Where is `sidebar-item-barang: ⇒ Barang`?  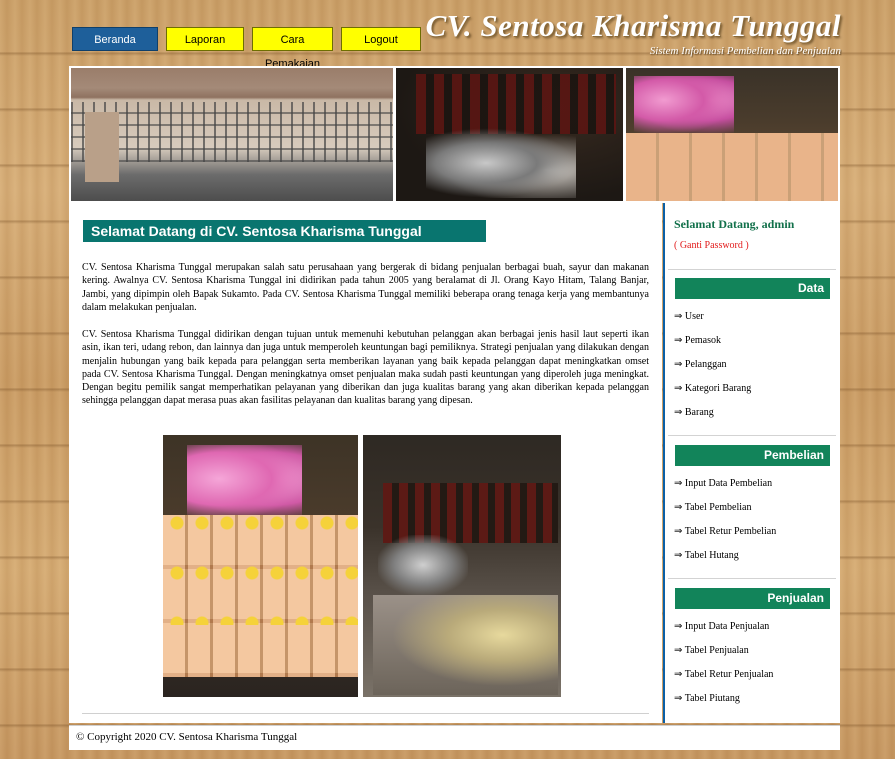 sidebar-item-barang: ⇒ Barang is located at coordinates (712, 413).